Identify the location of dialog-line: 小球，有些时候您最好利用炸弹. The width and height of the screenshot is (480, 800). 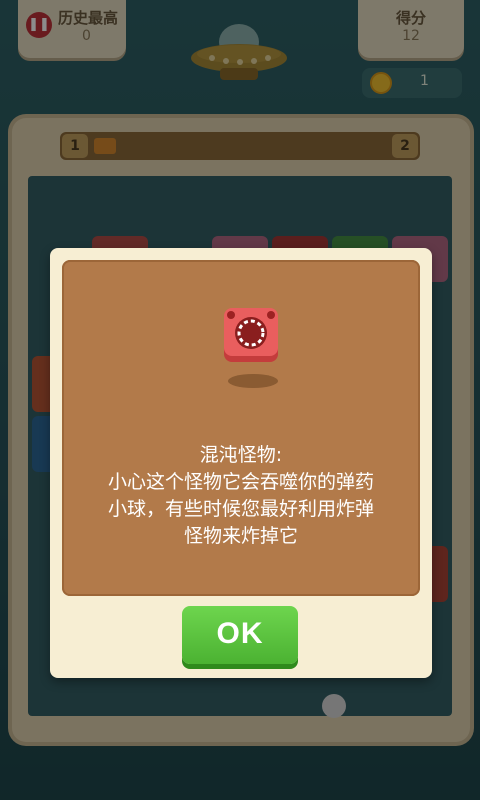
(240, 509).